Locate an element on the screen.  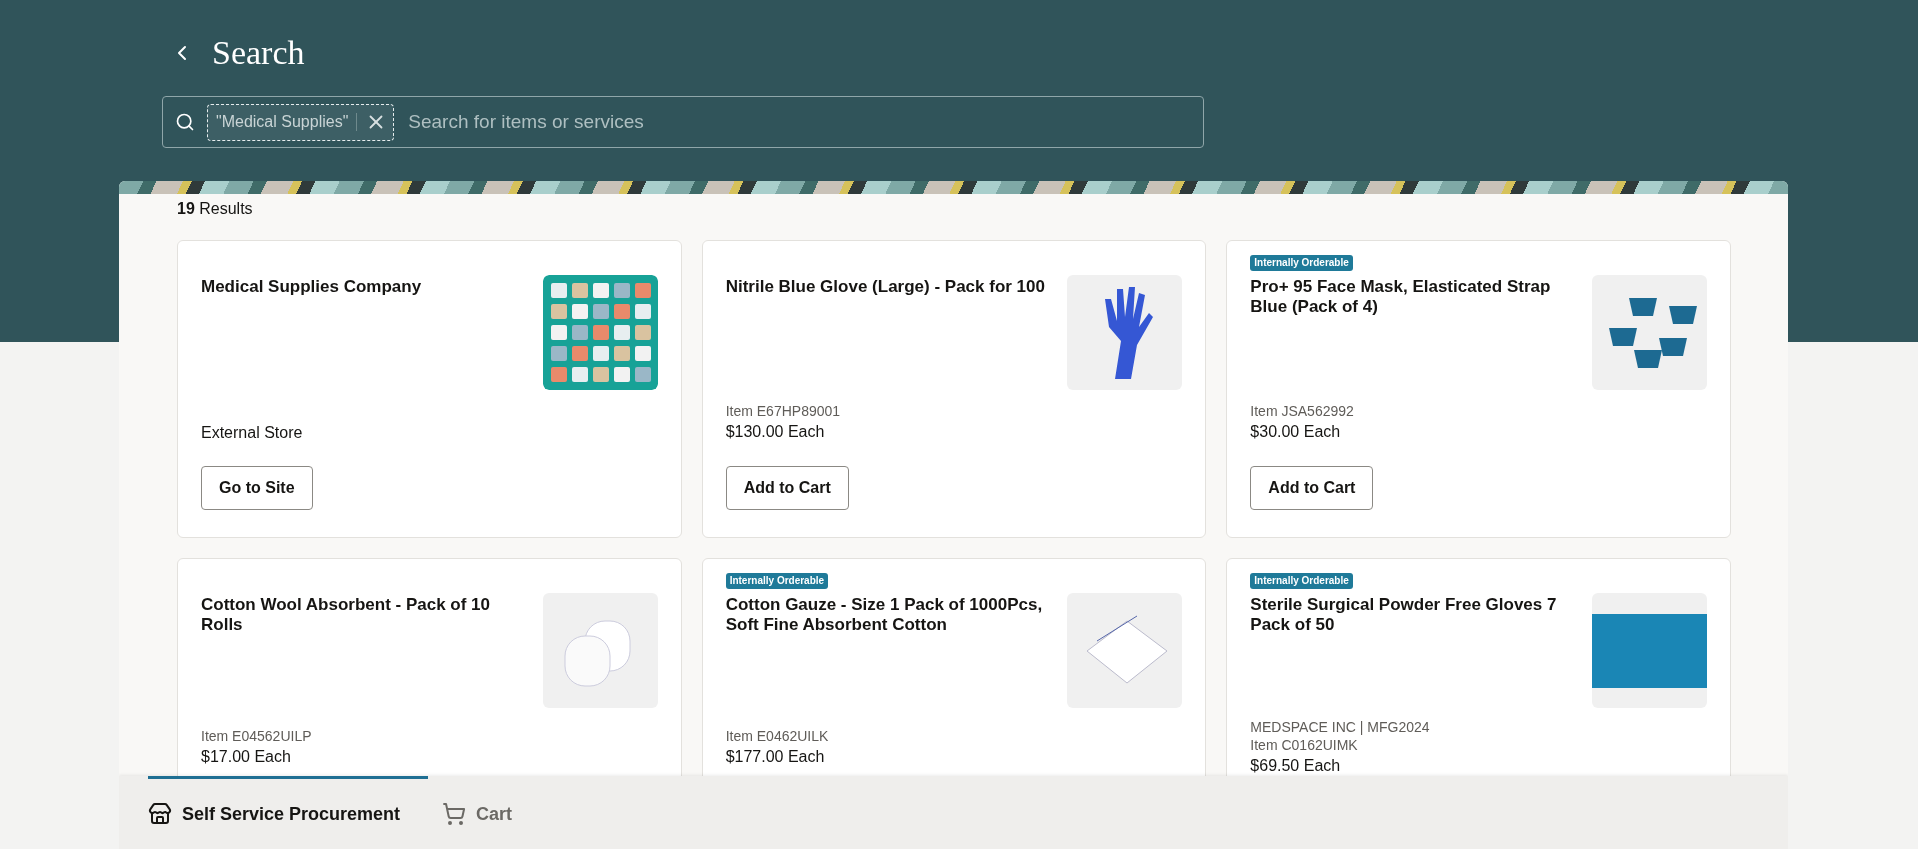
search-field: "Medical Supplies" Search for items or services is located at coordinates (683, 122).